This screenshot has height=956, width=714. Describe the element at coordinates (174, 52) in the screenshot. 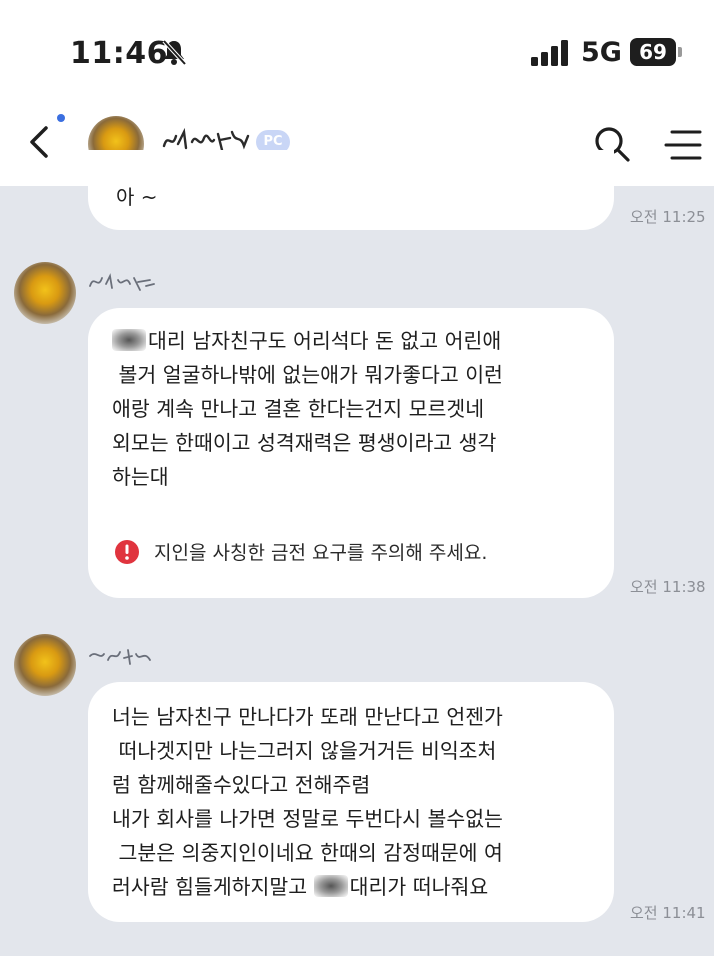

I see `bell-slash-icon` at that location.